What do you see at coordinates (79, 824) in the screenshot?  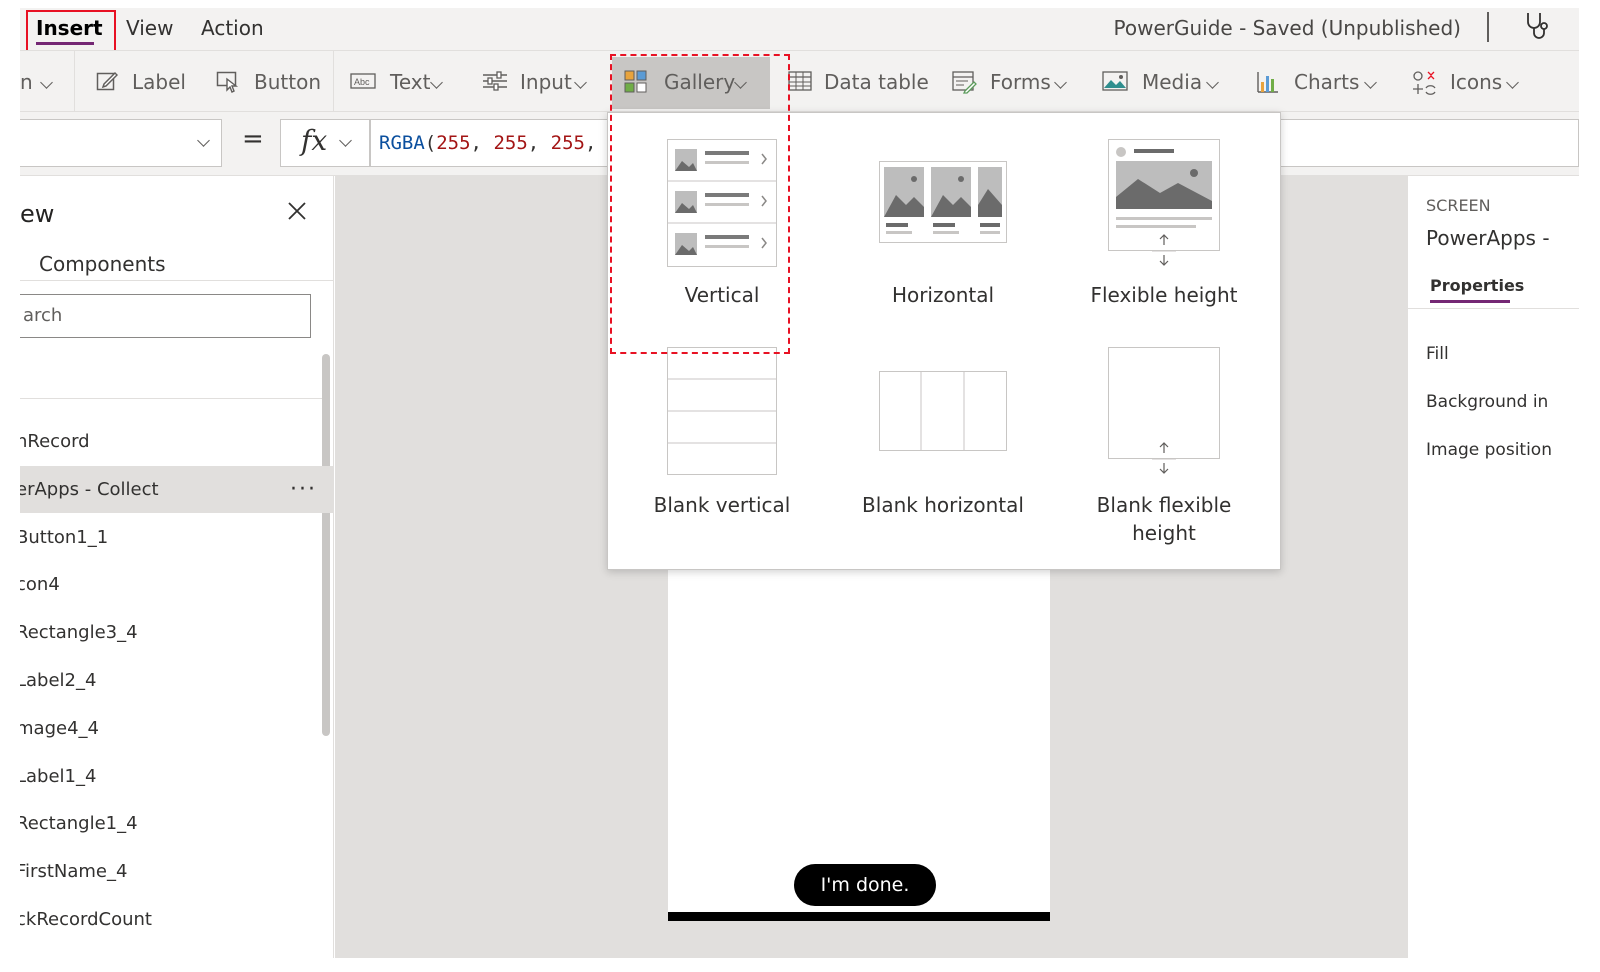 I see `tree-item-label: Rectangle1_4` at bounding box center [79, 824].